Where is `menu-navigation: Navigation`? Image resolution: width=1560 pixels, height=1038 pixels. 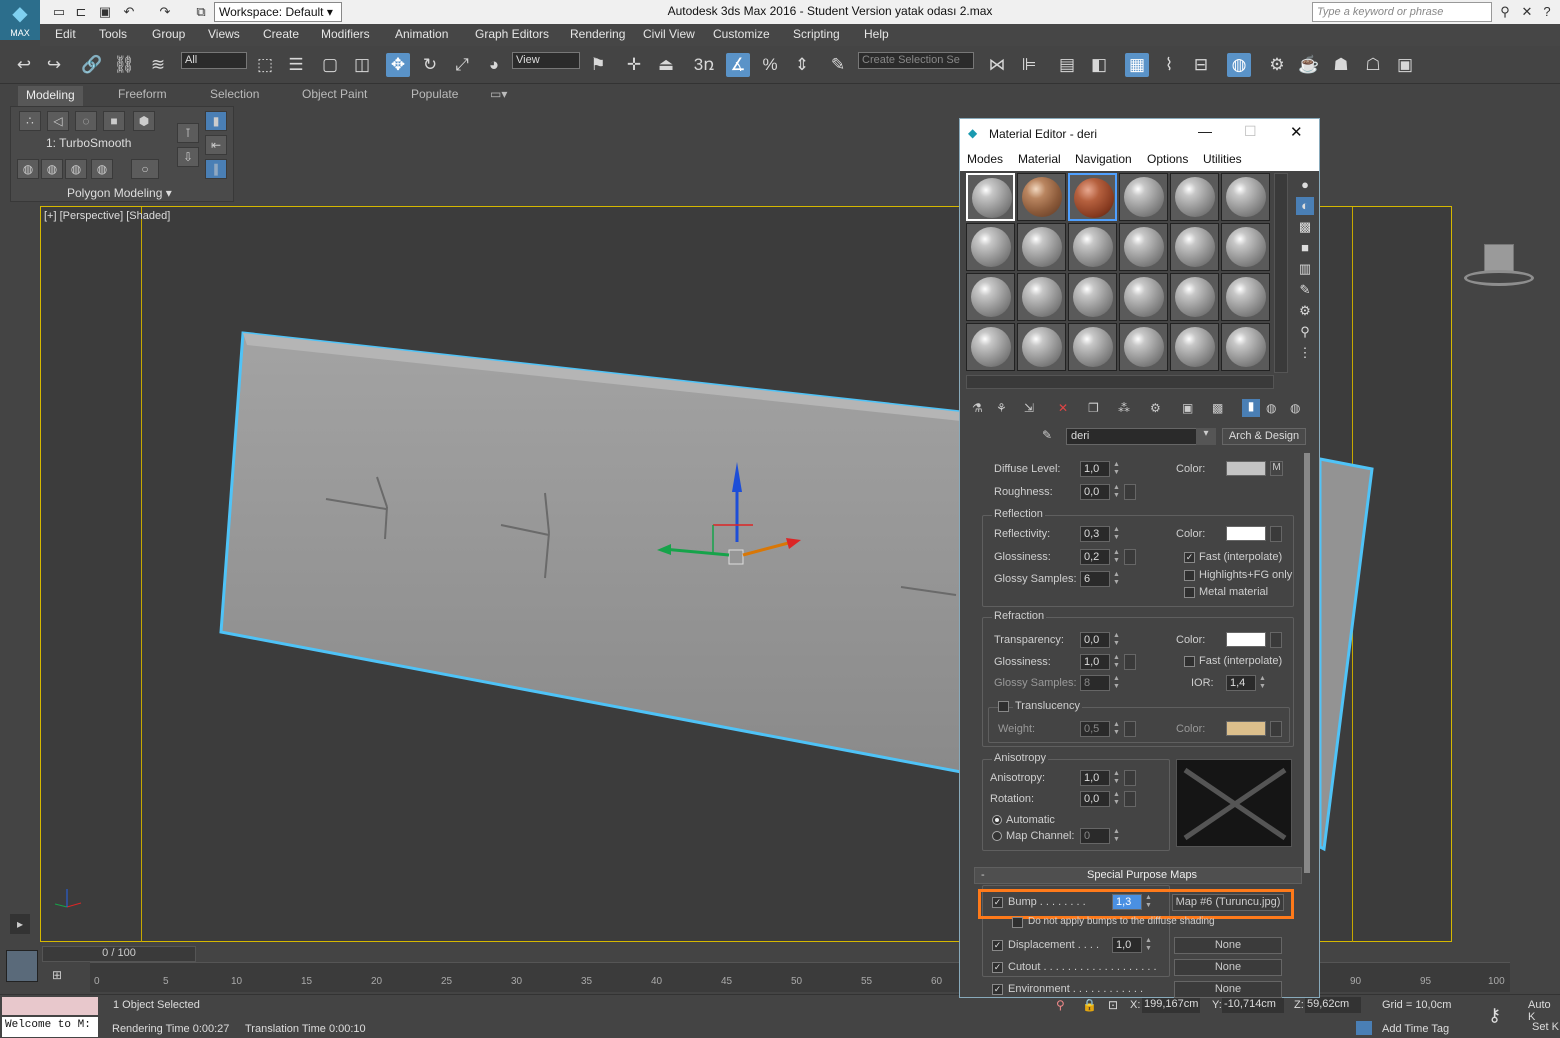 menu-navigation: Navigation is located at coordinates (1103, 159).